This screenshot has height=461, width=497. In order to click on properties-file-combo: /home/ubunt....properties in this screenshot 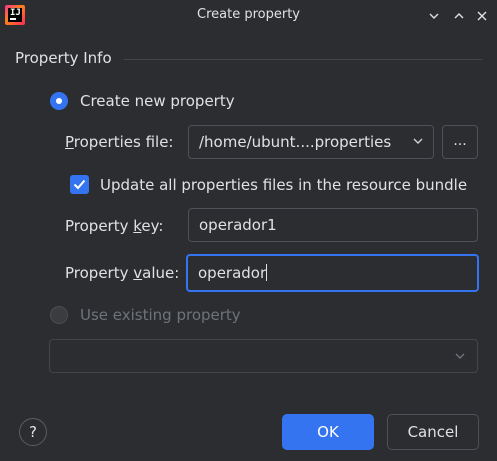, I will do `click(311, 142)`.